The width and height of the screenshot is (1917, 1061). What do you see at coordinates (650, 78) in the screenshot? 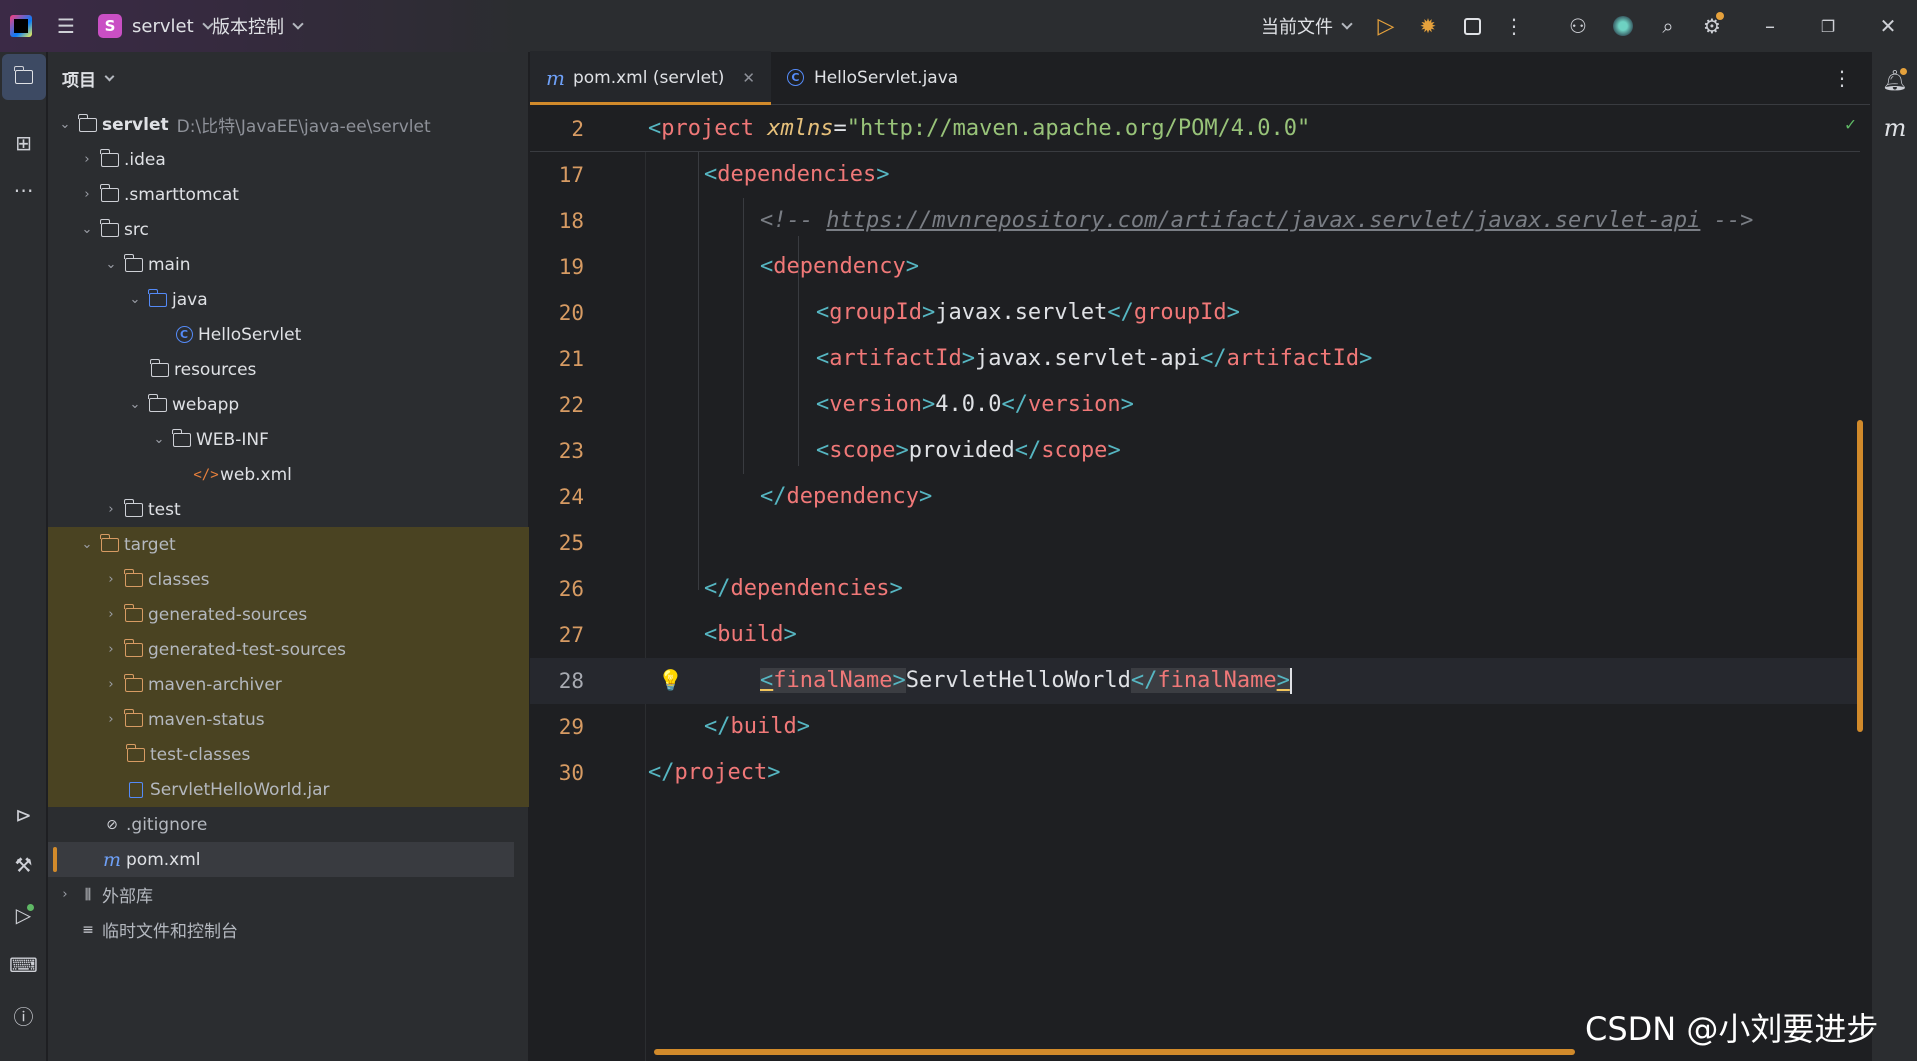
I see `tab-pom-xml: m pom.xml (servlet) ✕` at bounding box center [650, 78].